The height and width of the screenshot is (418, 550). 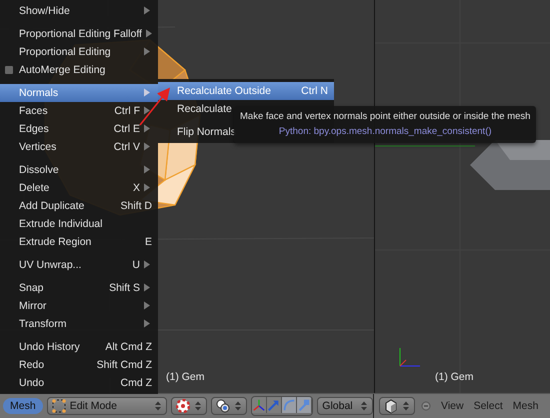 What do you see at coordinates (136, 382) in the screenshot?
I see `shortcut-label: Cmd Z` at bounding box center [136, 382].